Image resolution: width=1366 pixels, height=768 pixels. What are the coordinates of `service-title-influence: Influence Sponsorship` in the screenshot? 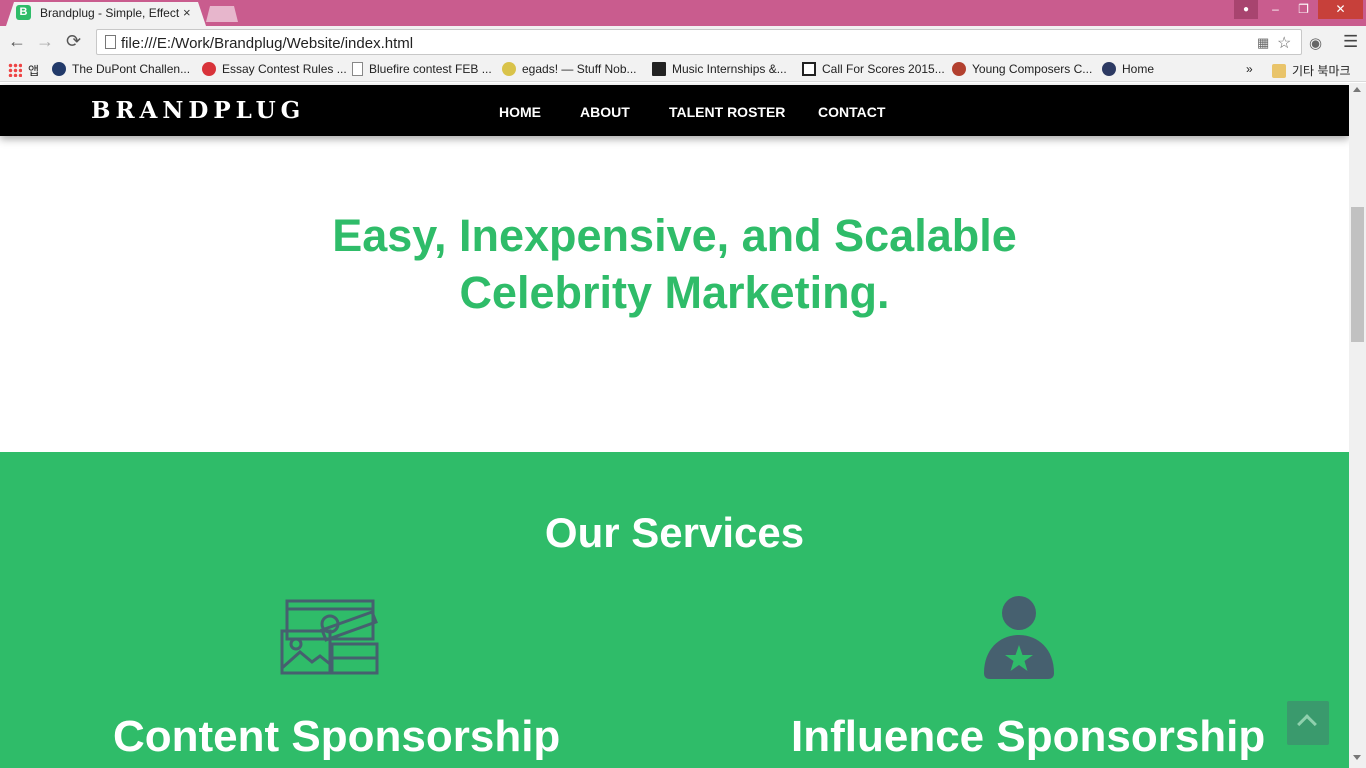 It's located at (1028, 736).